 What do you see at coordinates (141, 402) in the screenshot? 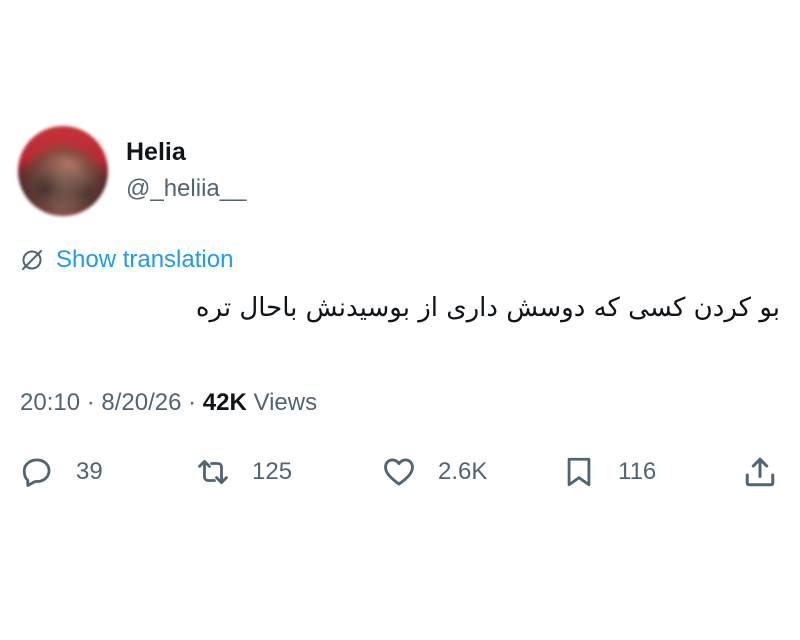
I see `tweet-date: 8/20/26` at bounding box center [141, 402].